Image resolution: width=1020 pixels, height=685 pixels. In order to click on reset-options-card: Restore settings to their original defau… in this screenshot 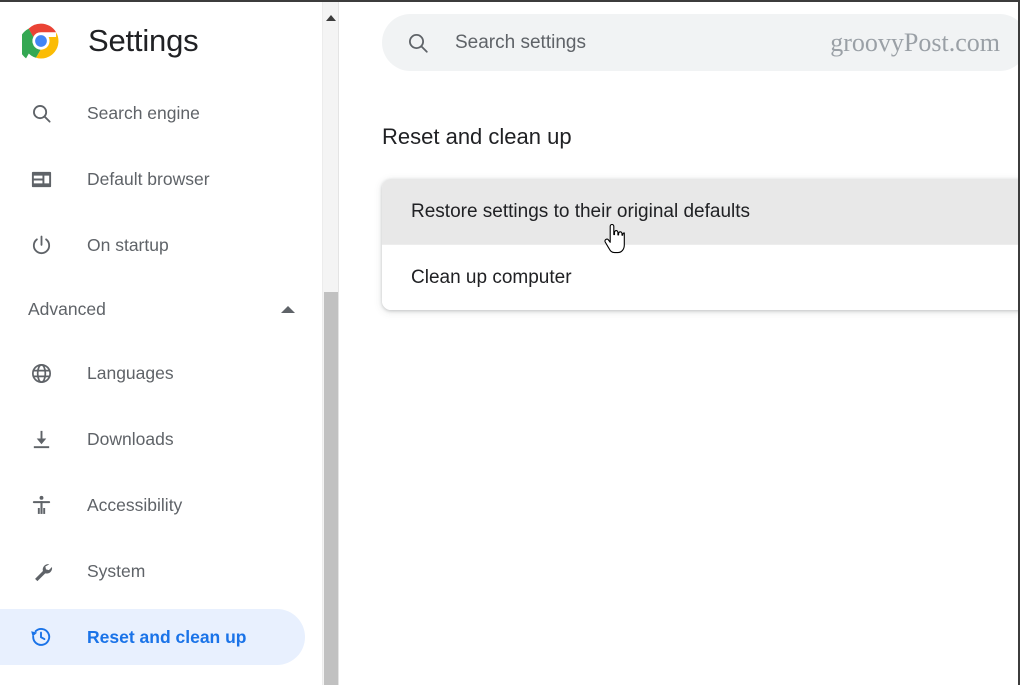, I will do `click(700, 244)`.